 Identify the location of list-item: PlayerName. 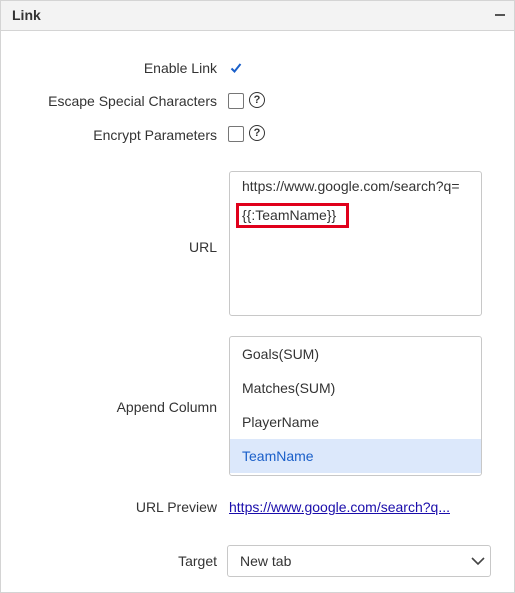
(355, 422).